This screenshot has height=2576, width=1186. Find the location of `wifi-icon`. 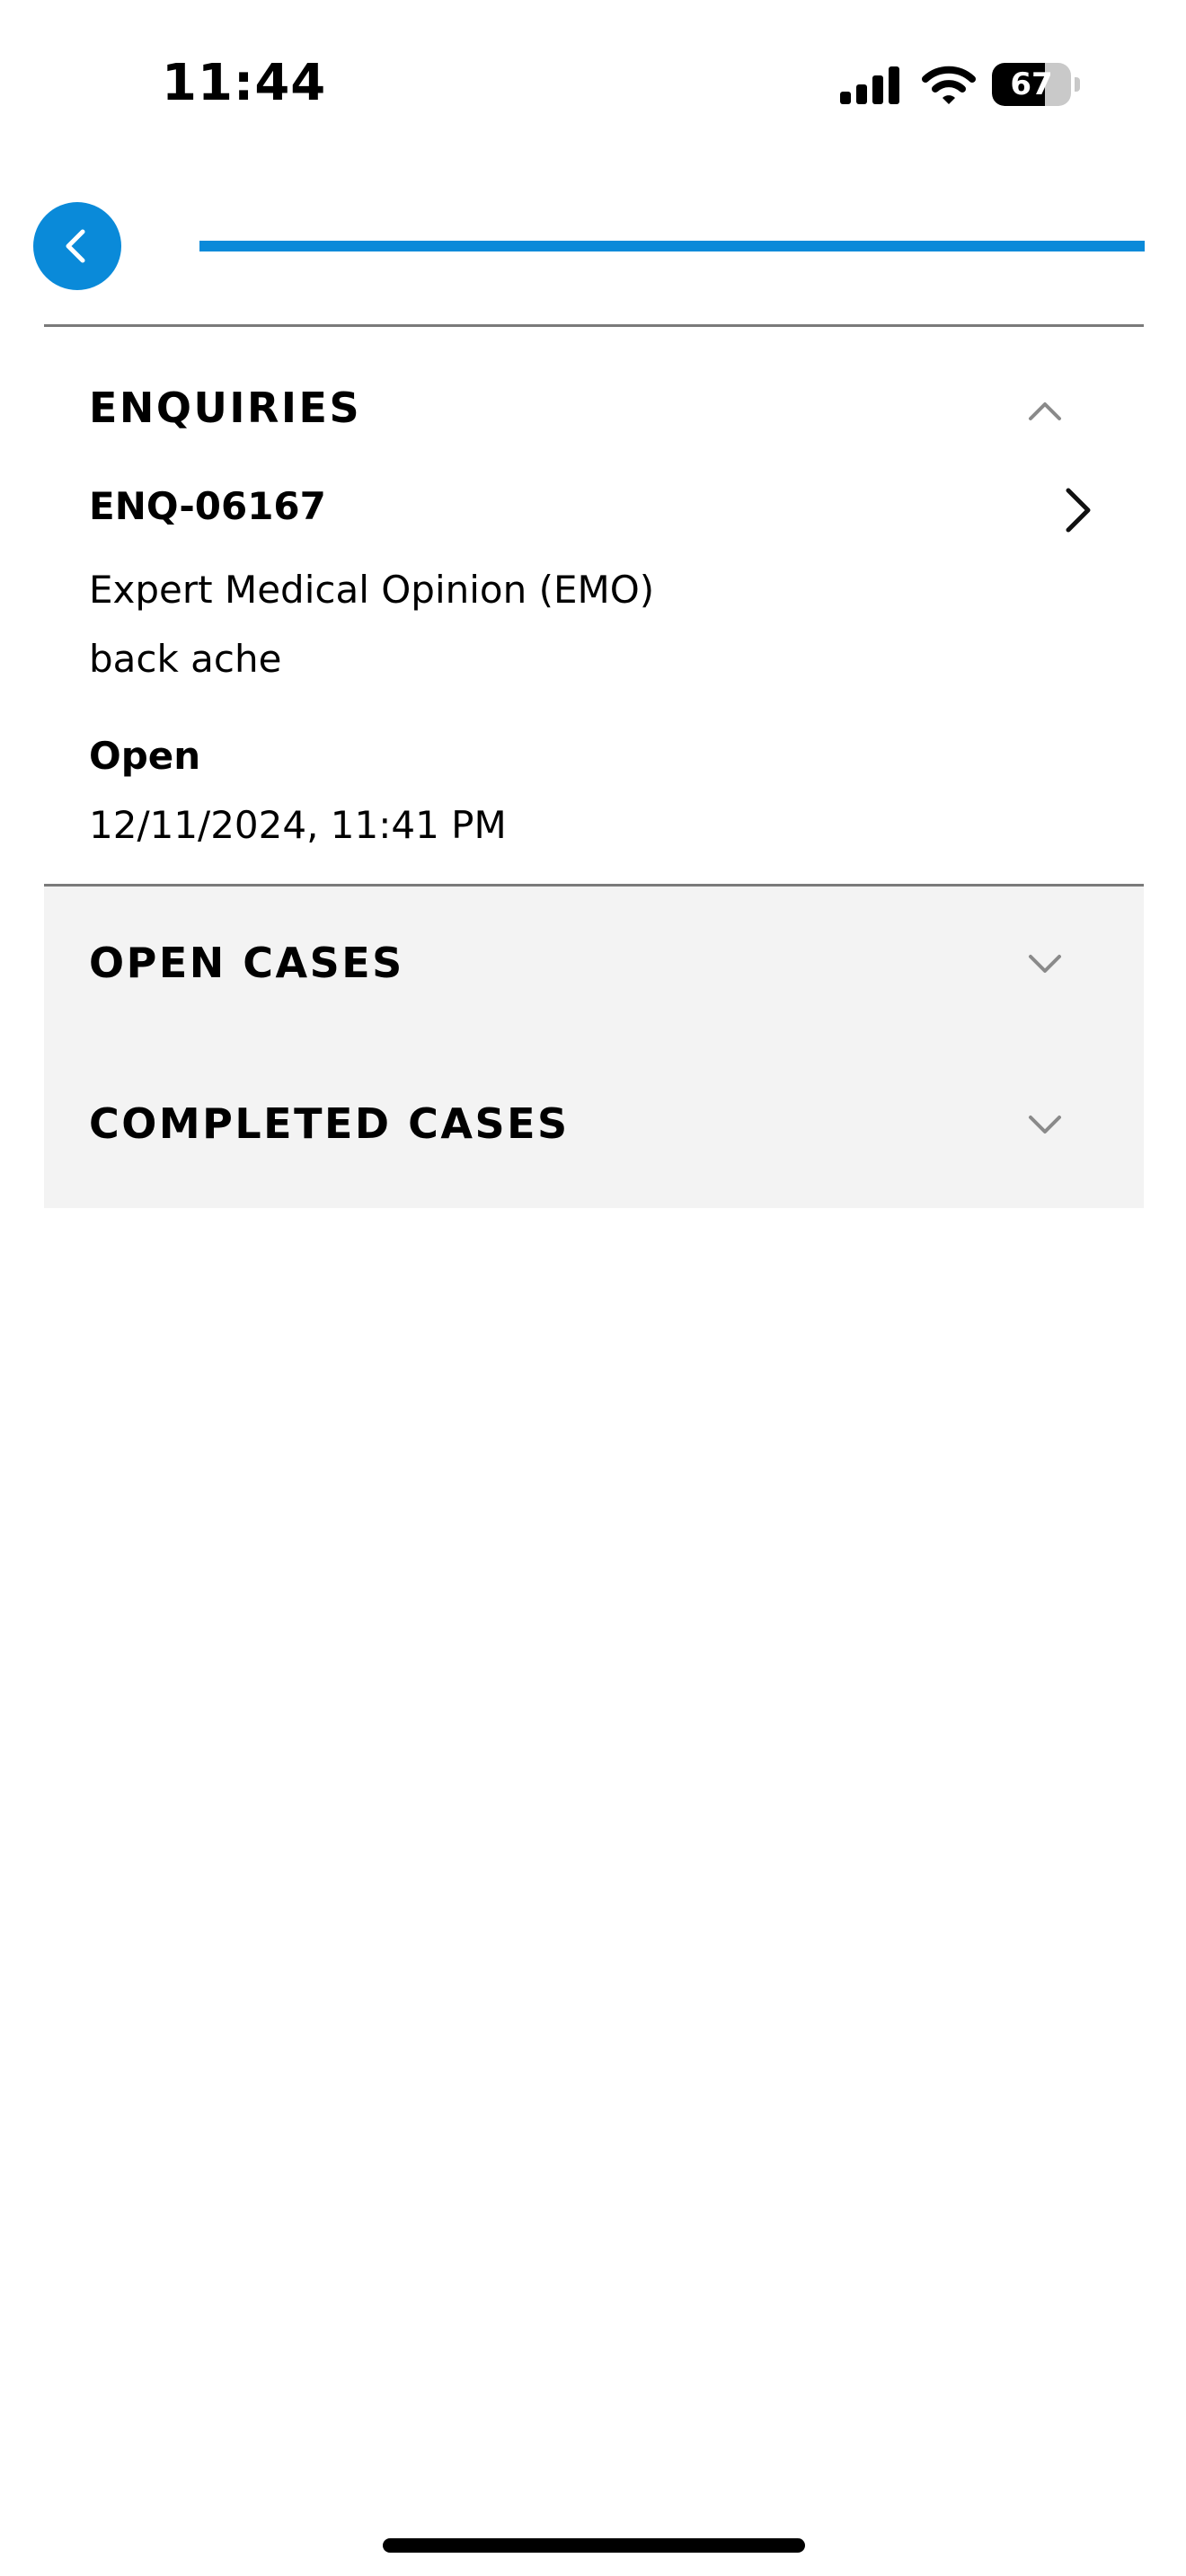

wifi-icon is located at coordinates (949, 85).